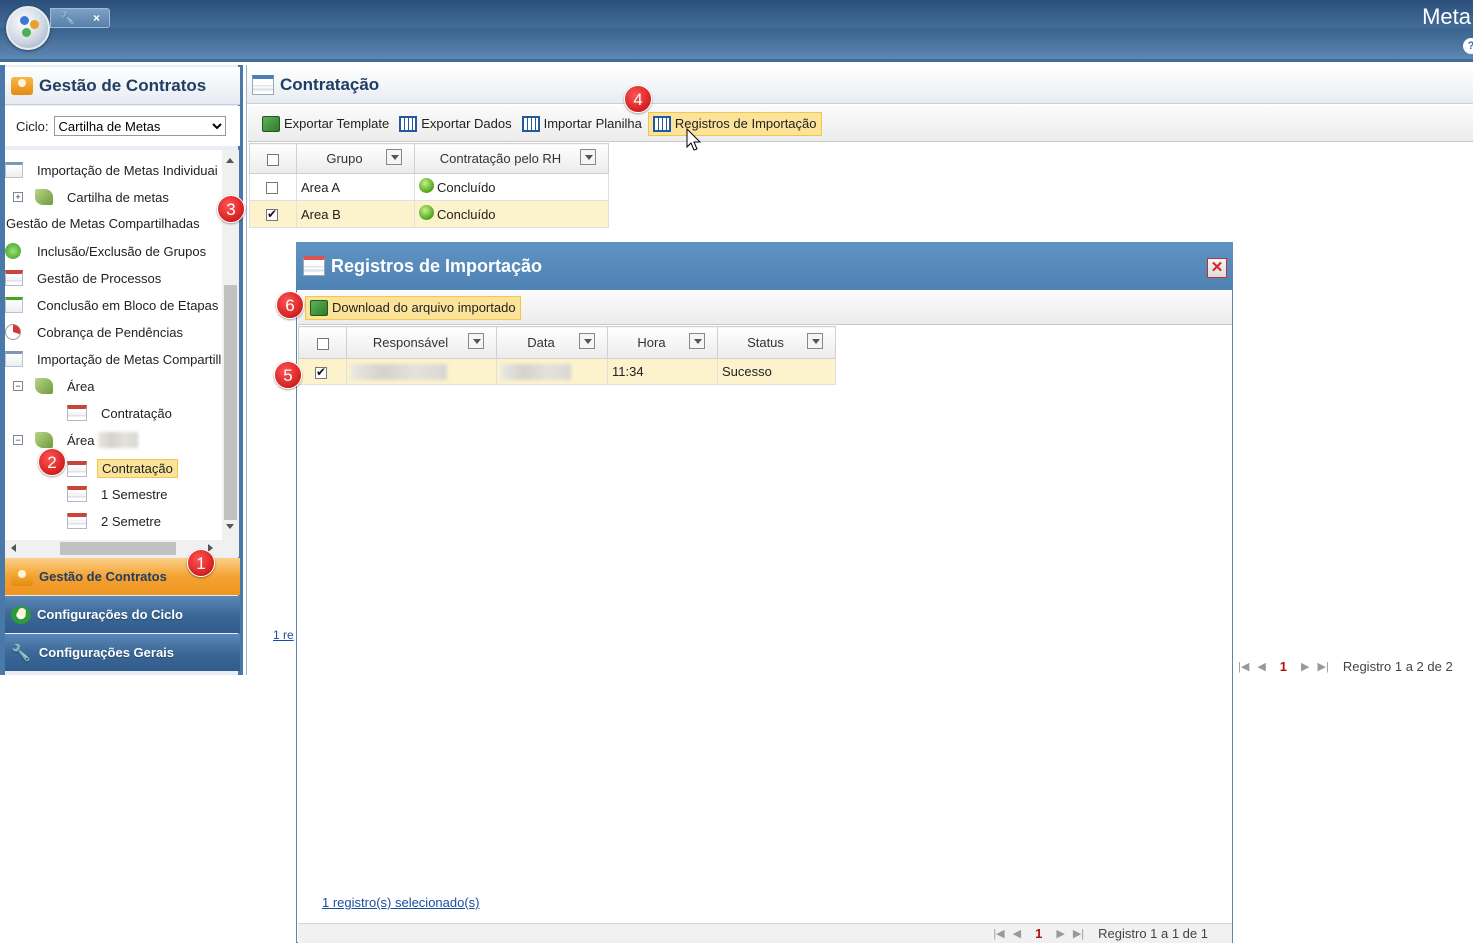 Image resolution: width=1473 pixels, height=943 pixels. I want to click on column-header-data: Data, so click(552, 342).